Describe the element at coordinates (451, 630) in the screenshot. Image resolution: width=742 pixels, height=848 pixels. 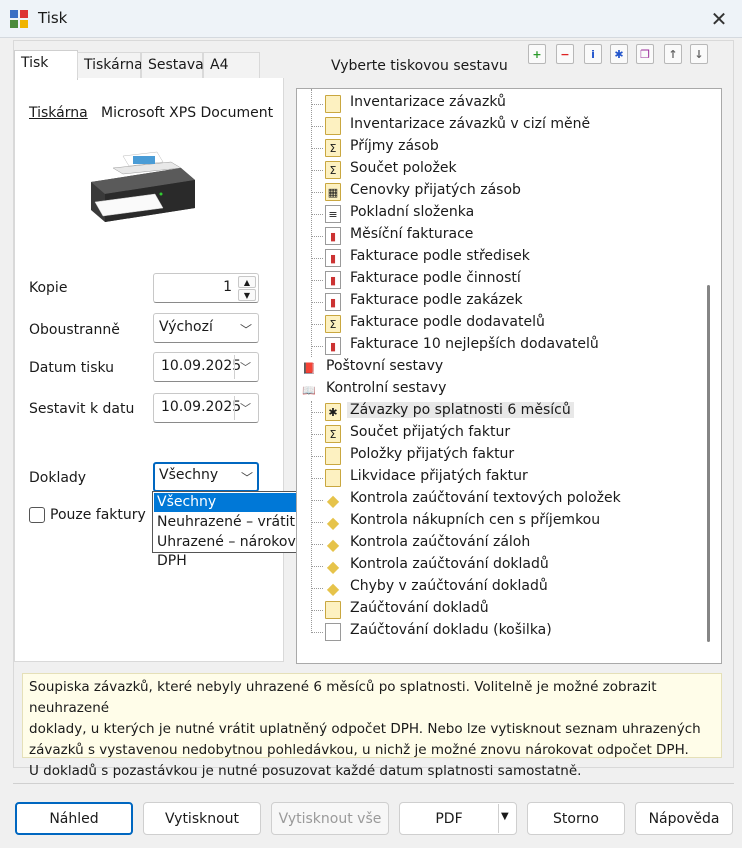
I see `tree-item-label: Zaúčtování dokladu (košilka)` at that location.